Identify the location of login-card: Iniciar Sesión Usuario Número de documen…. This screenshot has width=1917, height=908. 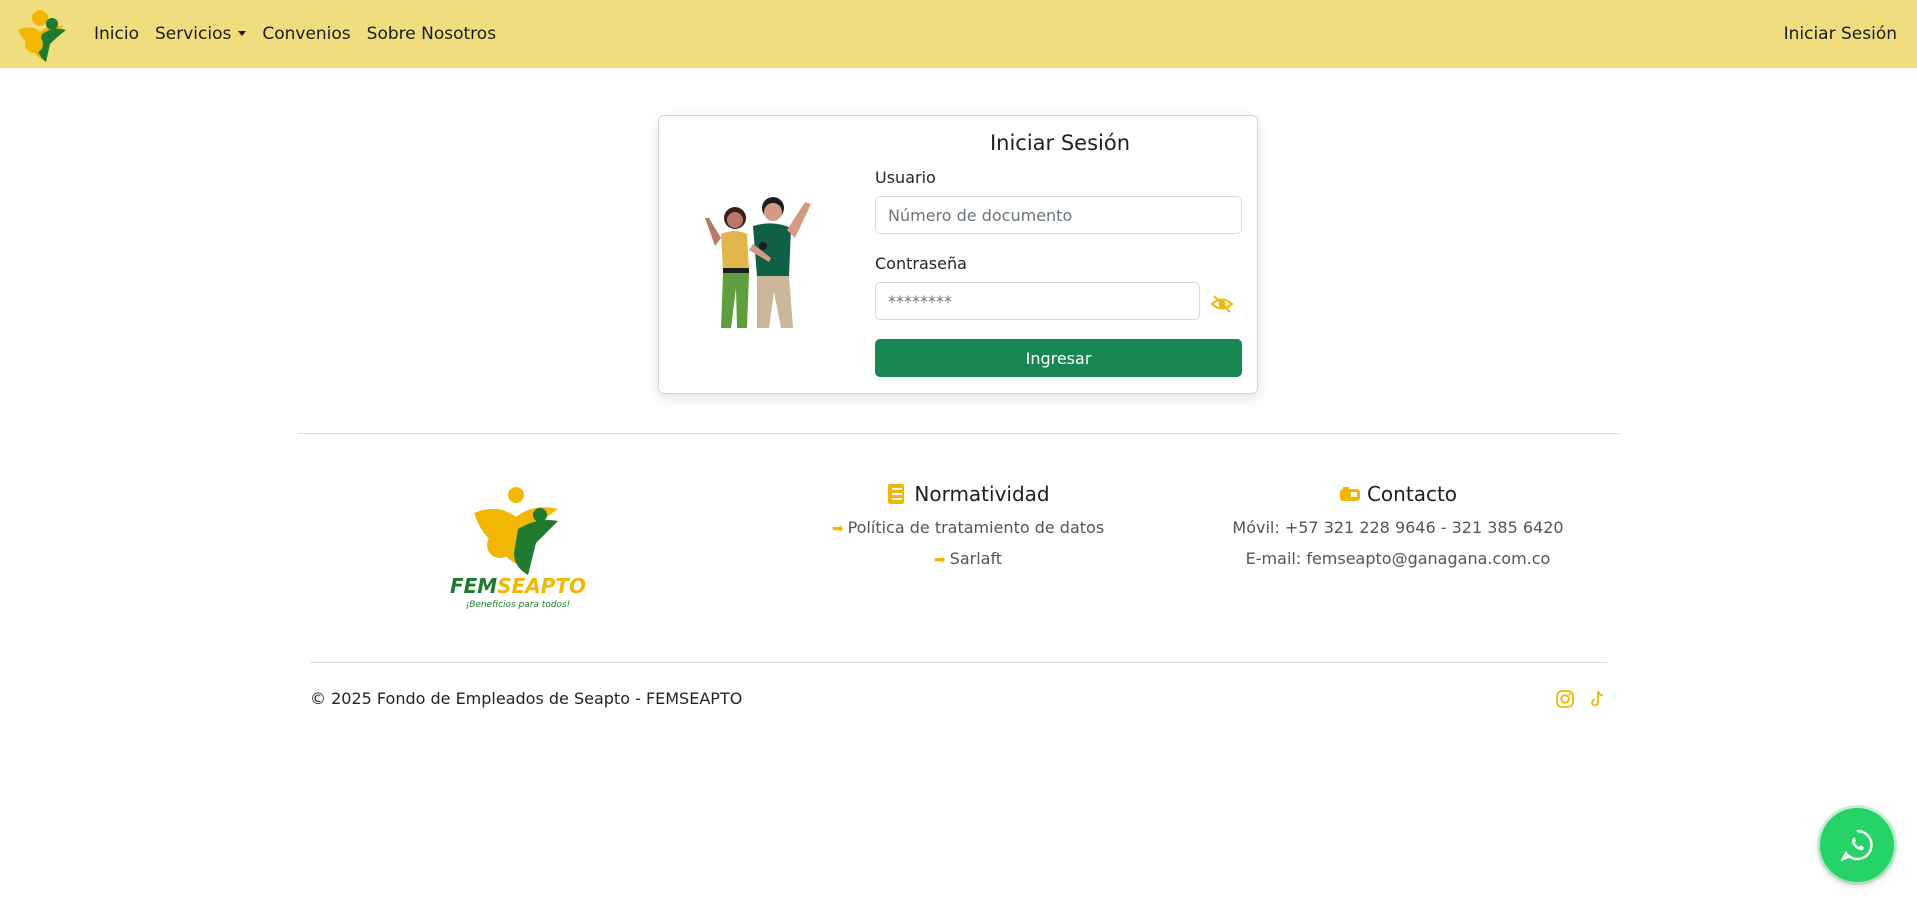
(958, 254).